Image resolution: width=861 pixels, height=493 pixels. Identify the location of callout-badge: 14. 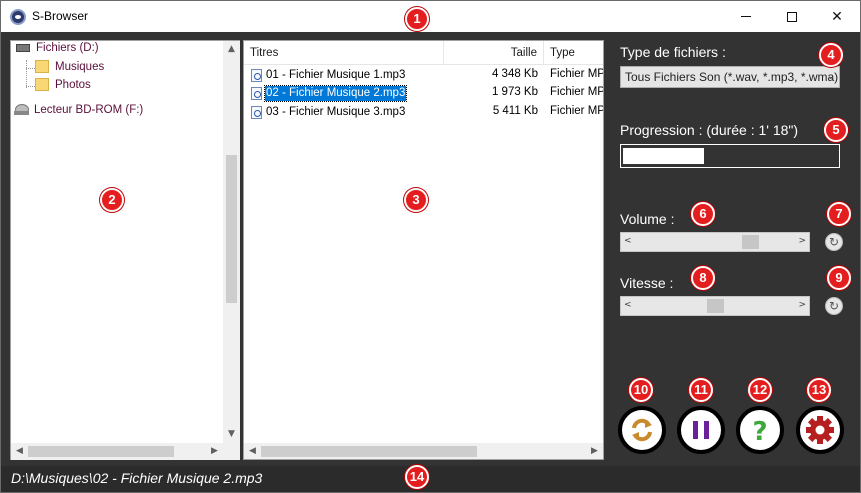
(417, 477).